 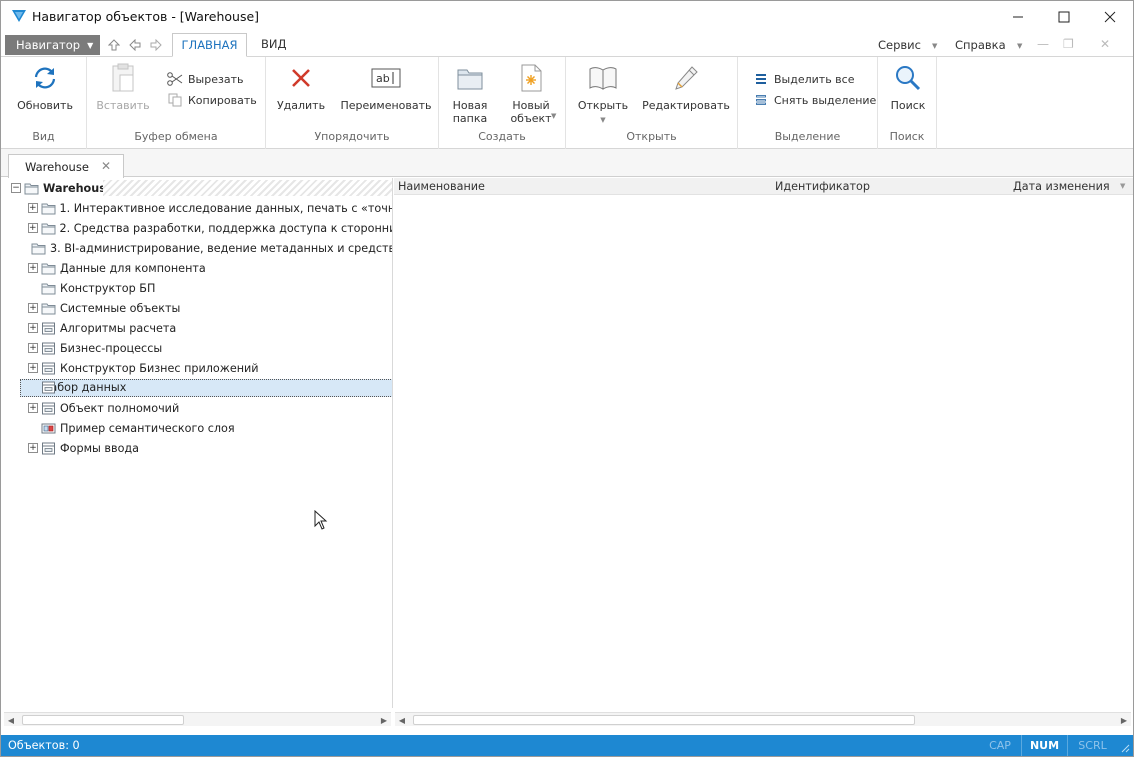 I want to click on num-indicator: NUM, so click(x=1044, y=745).